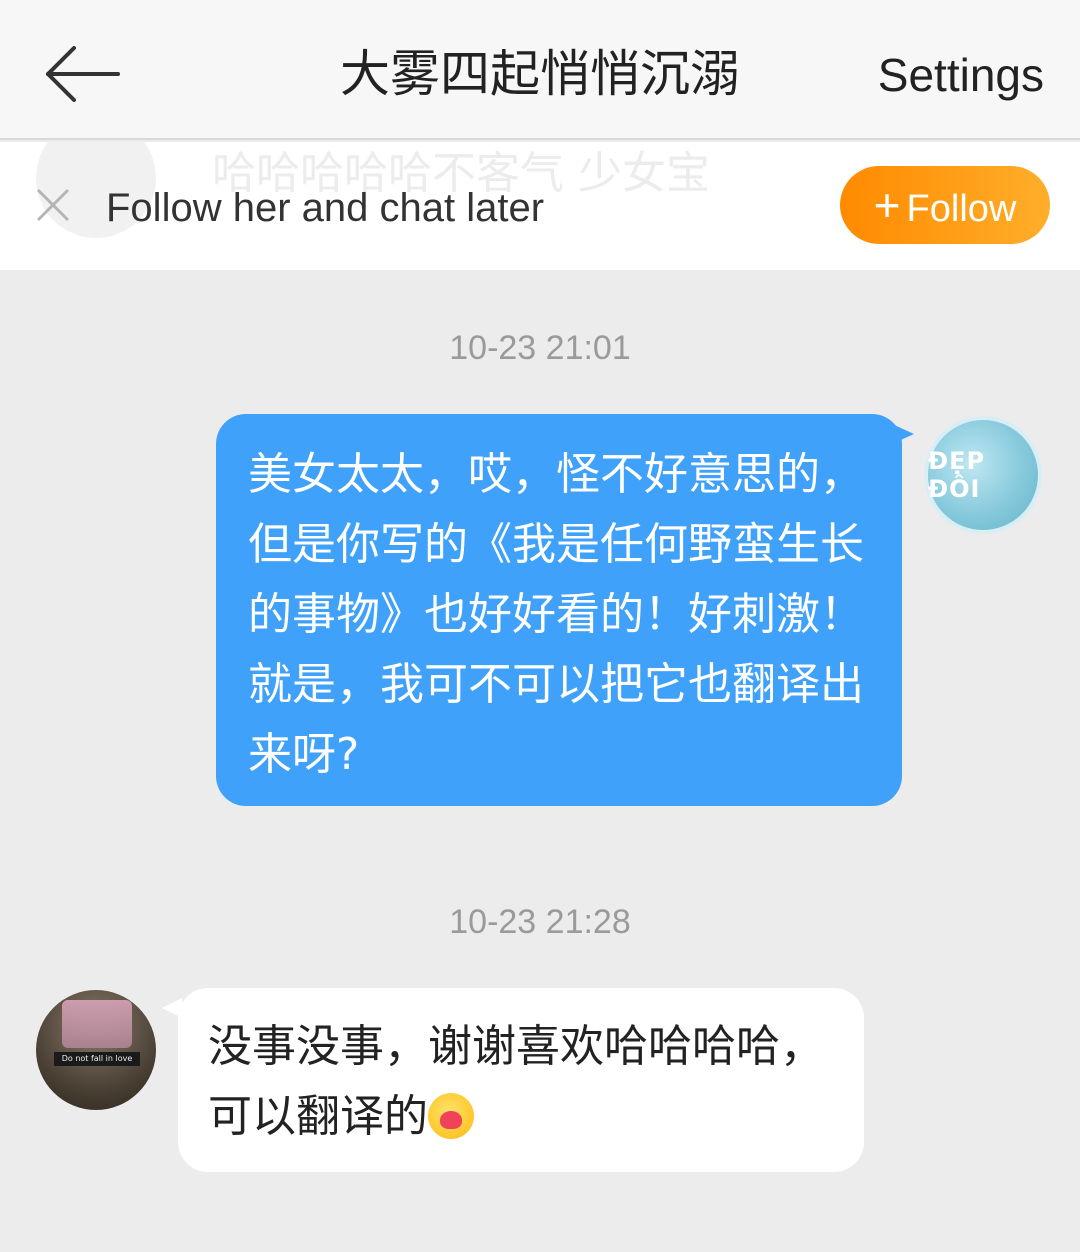  I want to click on settings-button: Settings, so click(961, 75).